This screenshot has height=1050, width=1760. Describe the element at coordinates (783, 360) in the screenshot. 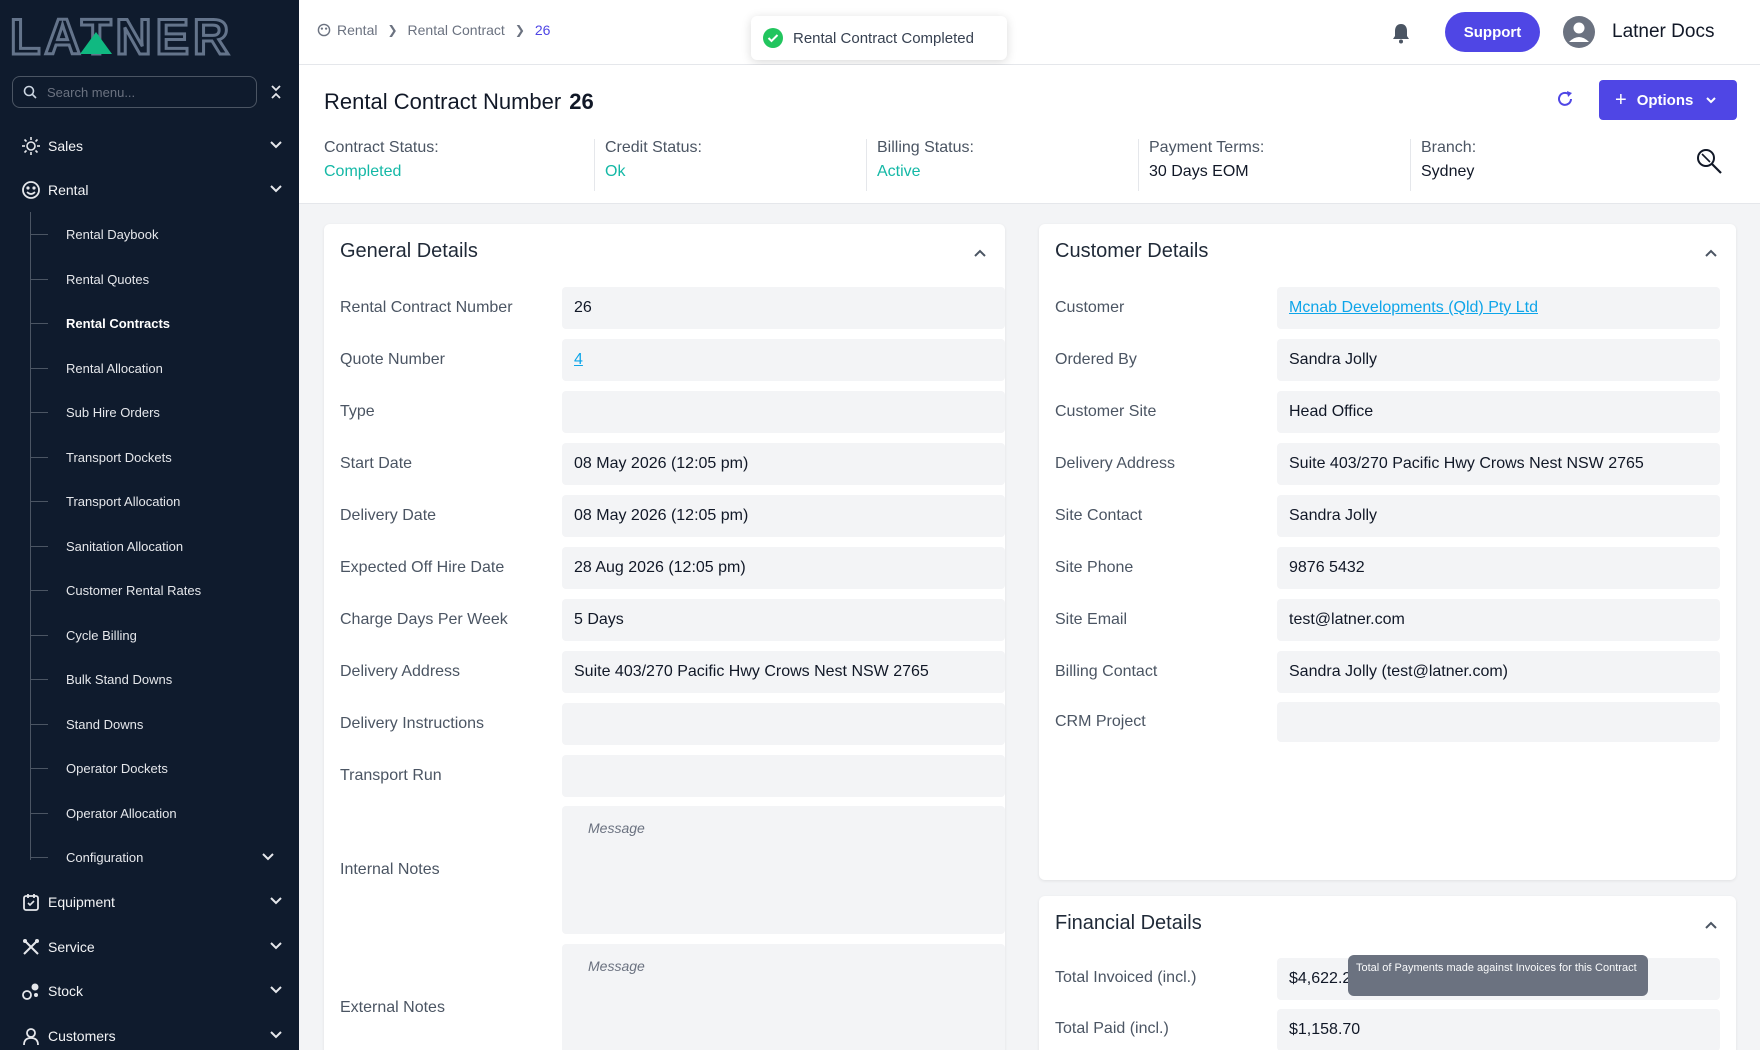

I see `quote-number-field: 4` at that location.